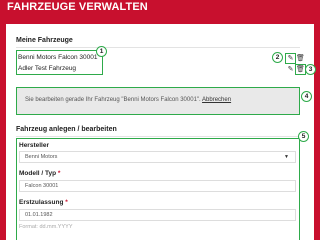 The height and width of the screenshot is (240, 320). I want to click on model-label-text: Modell / Typ, so click(38, 173).